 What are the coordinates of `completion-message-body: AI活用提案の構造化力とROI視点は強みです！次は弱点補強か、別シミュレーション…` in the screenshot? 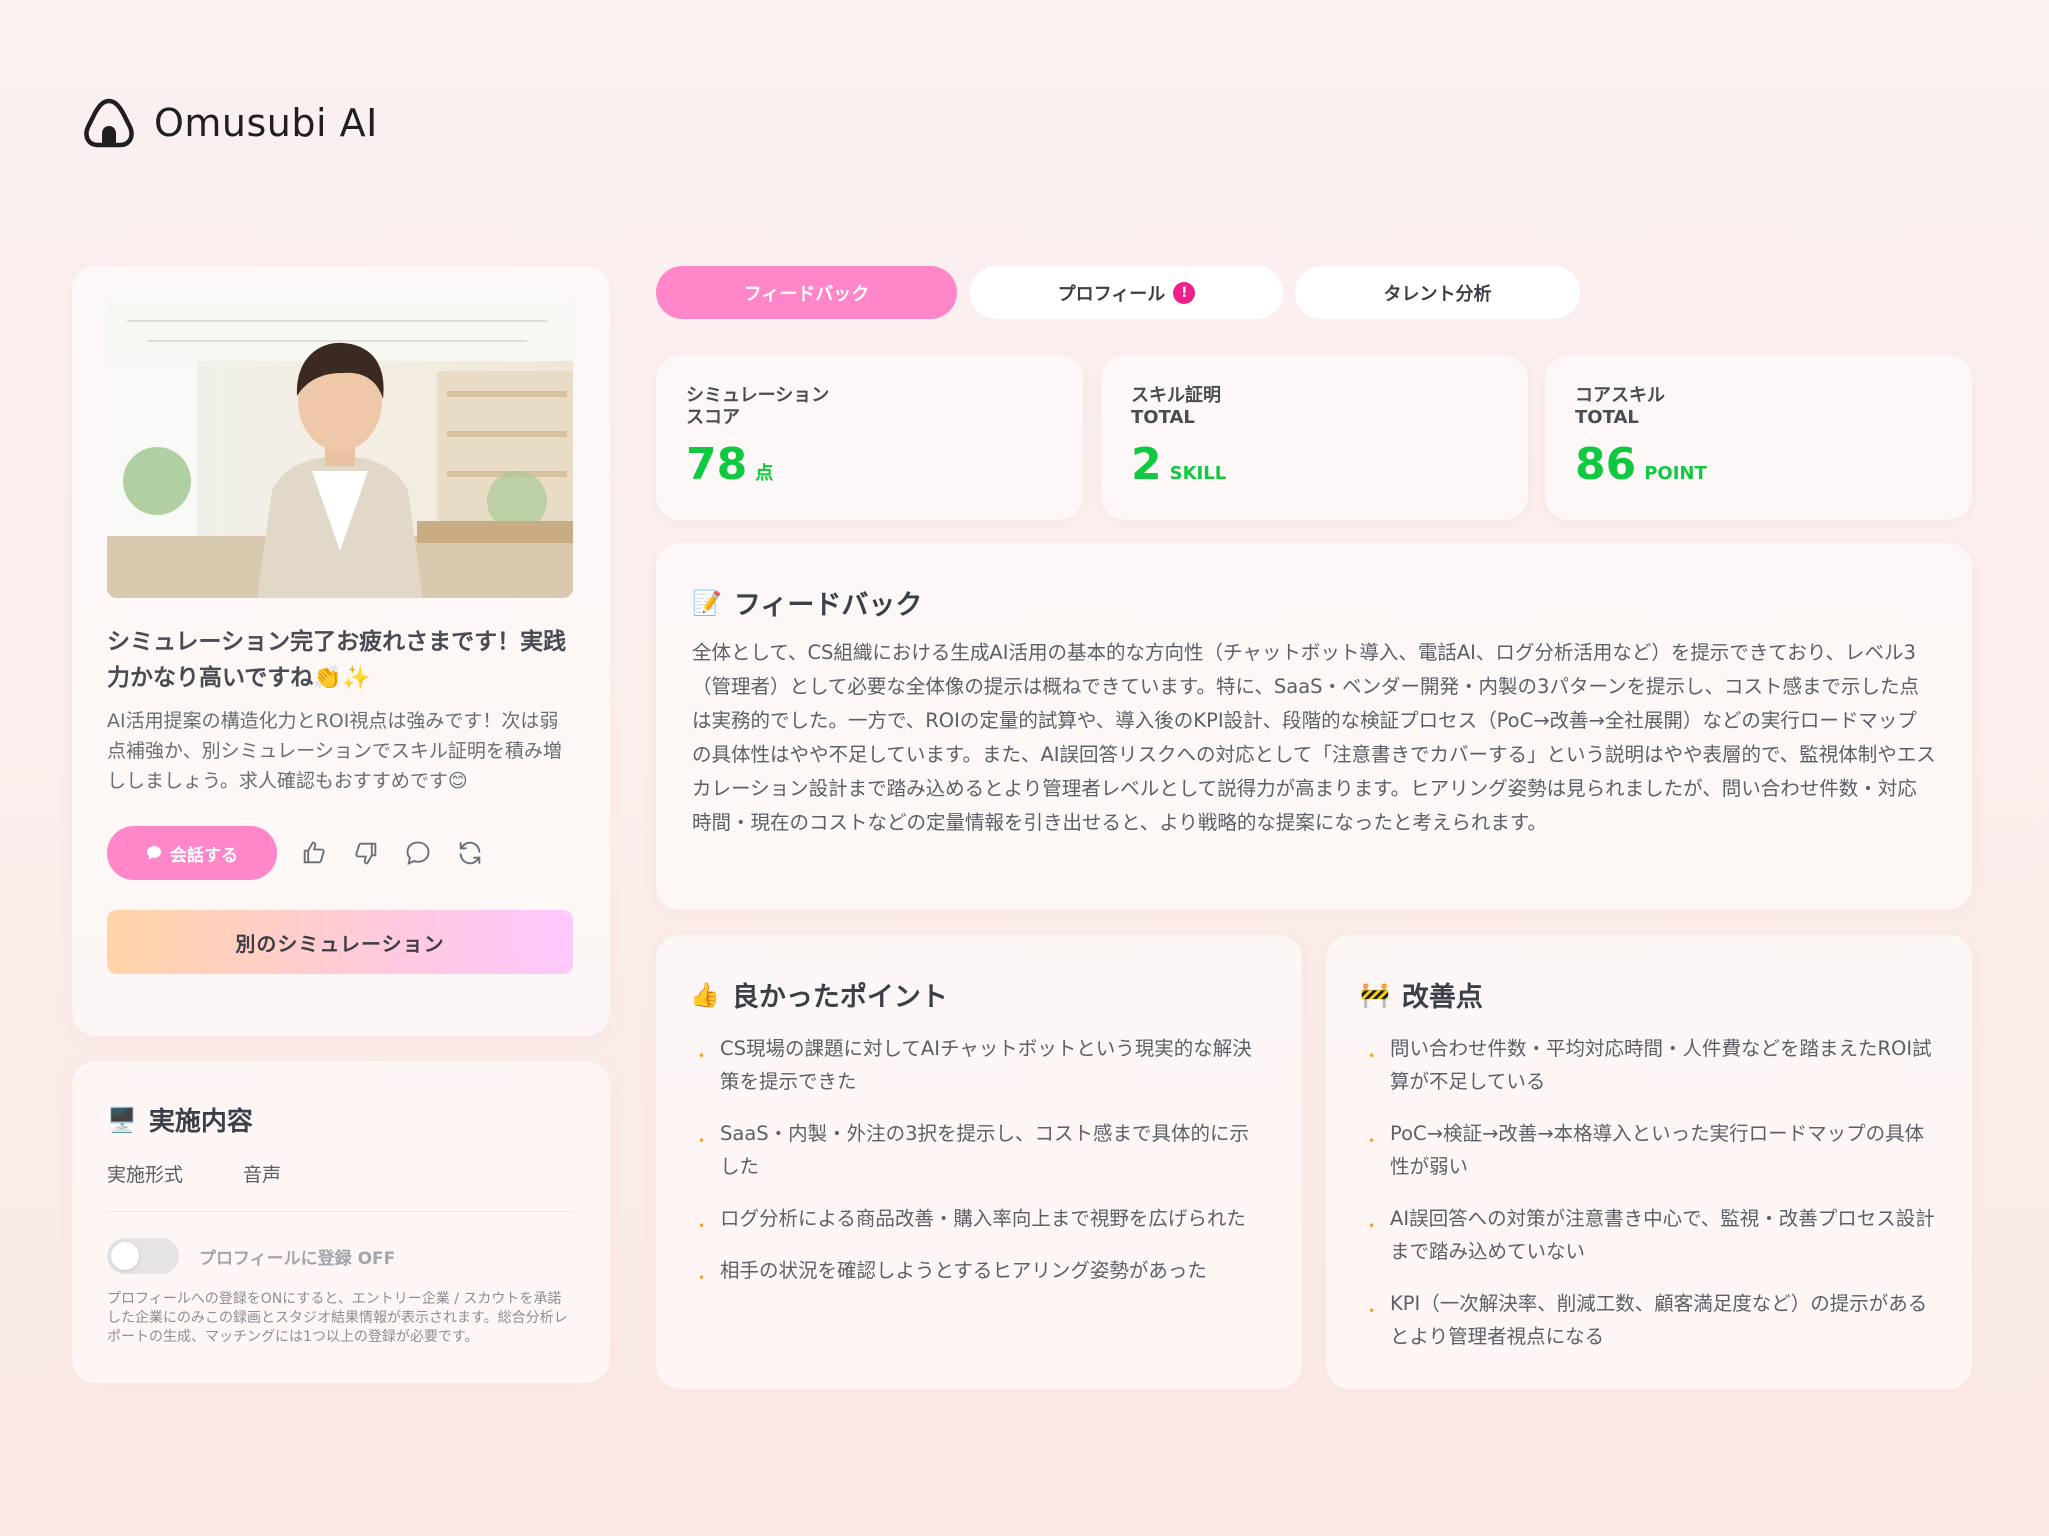 It's located at (334, 751).